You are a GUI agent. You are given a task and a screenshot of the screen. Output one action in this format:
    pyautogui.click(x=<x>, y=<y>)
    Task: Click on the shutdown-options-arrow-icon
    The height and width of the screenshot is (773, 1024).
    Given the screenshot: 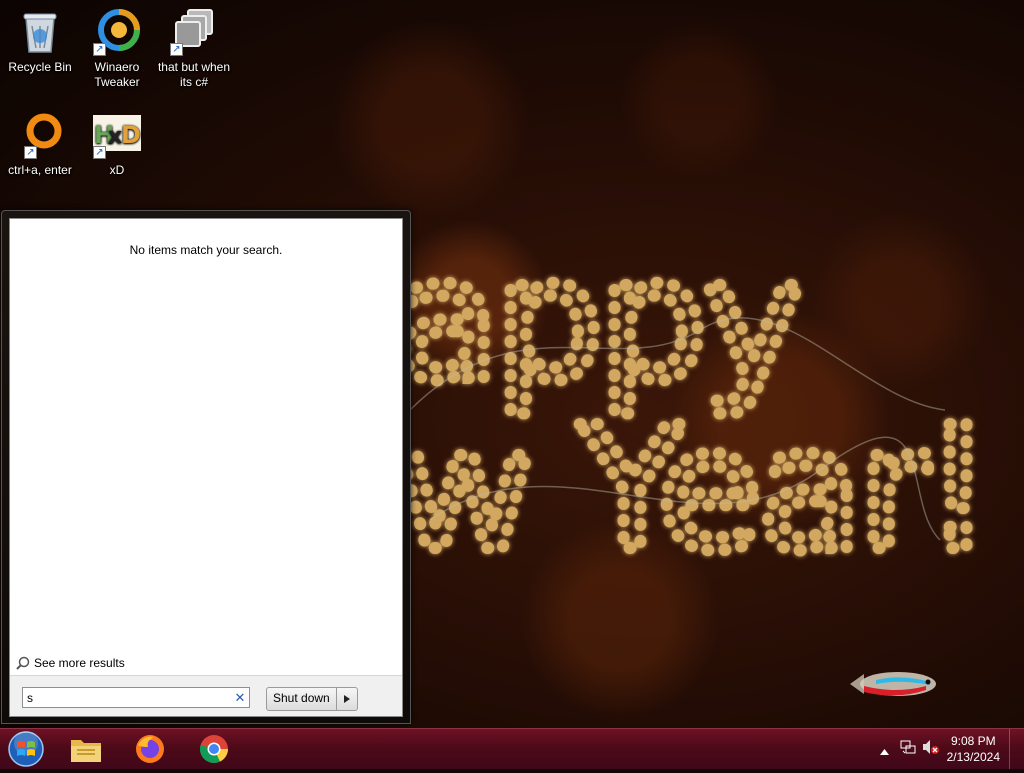 What is the action you would take?
    pyautogui.click(x=347, y=699)
    